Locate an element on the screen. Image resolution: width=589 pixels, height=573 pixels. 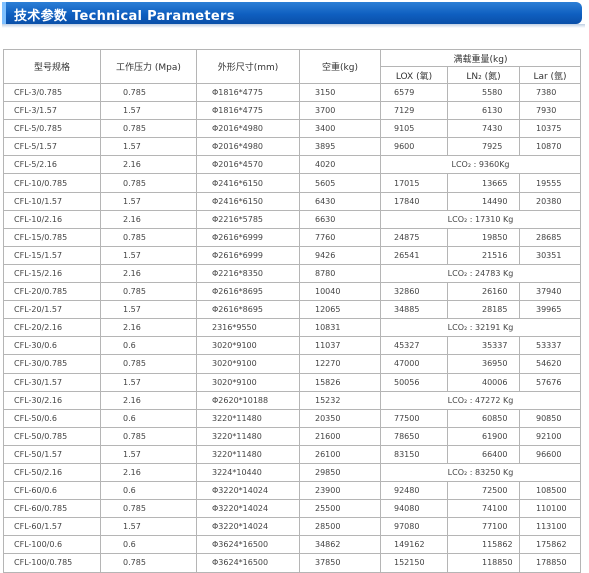
cell-dimensions: Φ3624*16500 is located at coordinates (248, 545).